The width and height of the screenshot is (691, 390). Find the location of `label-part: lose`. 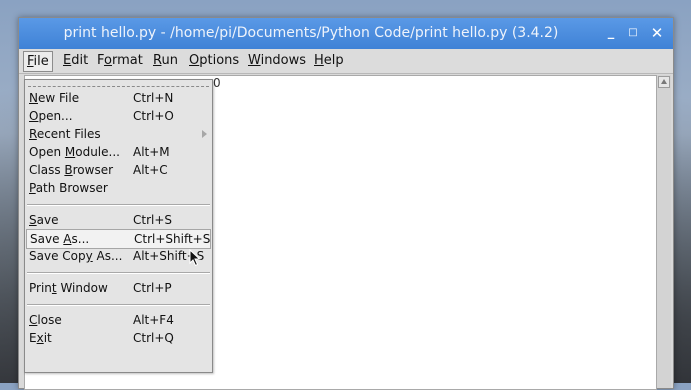

label-part: lose is located at coordinates (49, 320).